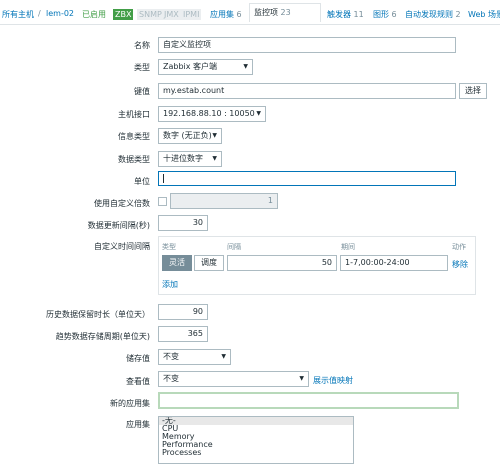  Describe the element at coordinates (118, 225) in the screenshot. I see `interval-label: 数据更新间隔(秒)` at that location.